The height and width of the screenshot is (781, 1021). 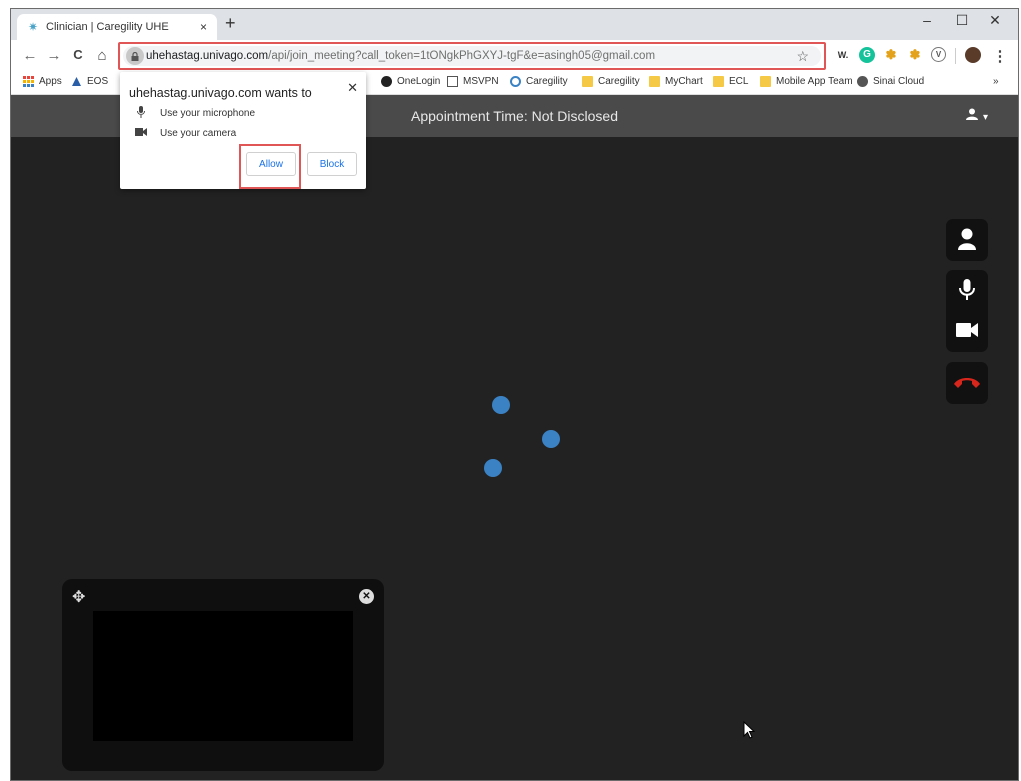 What do you see at coordinates (684, 81) in the screenshot?
I see `bookmark-label: MyChart` at bounding box center [684, 81].